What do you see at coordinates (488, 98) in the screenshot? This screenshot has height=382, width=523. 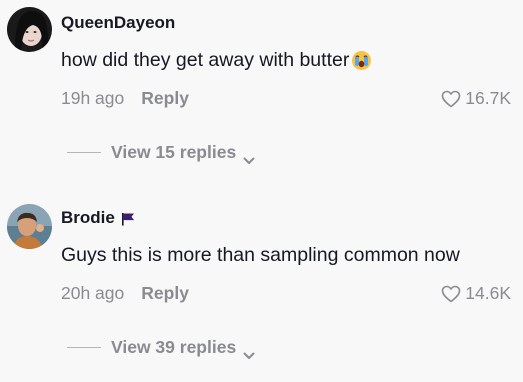 I see `like-count: 16.7K` at bounding box center [488, 98].